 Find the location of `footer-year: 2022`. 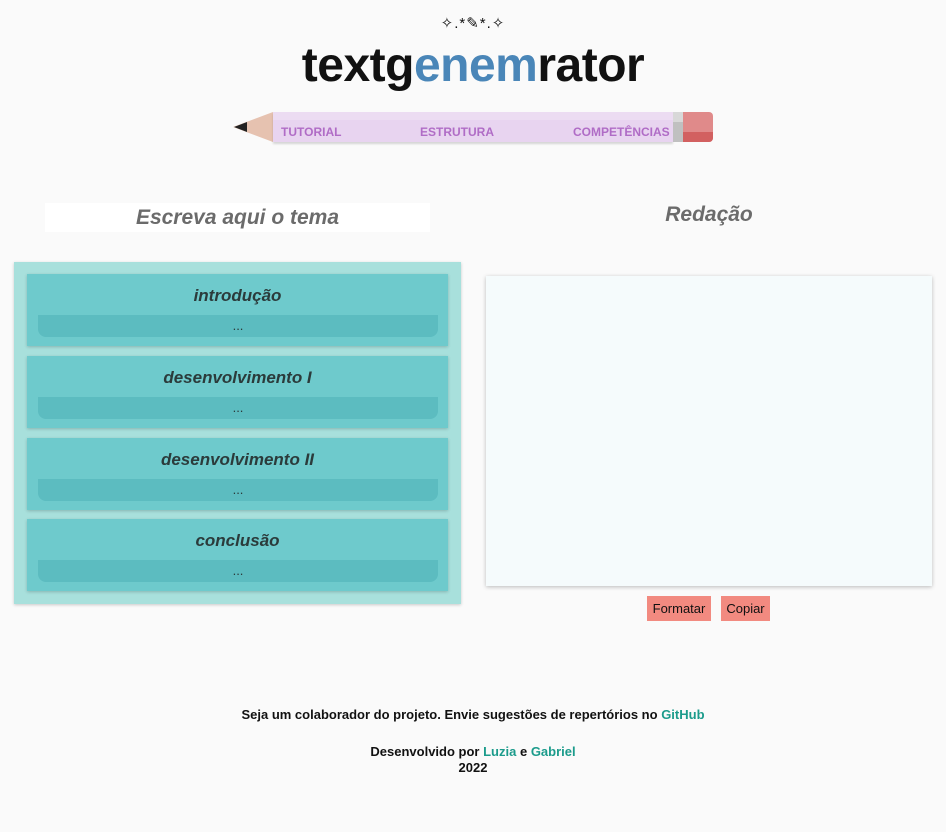

footer-year: 2022 is located at coordinates (473, 767).